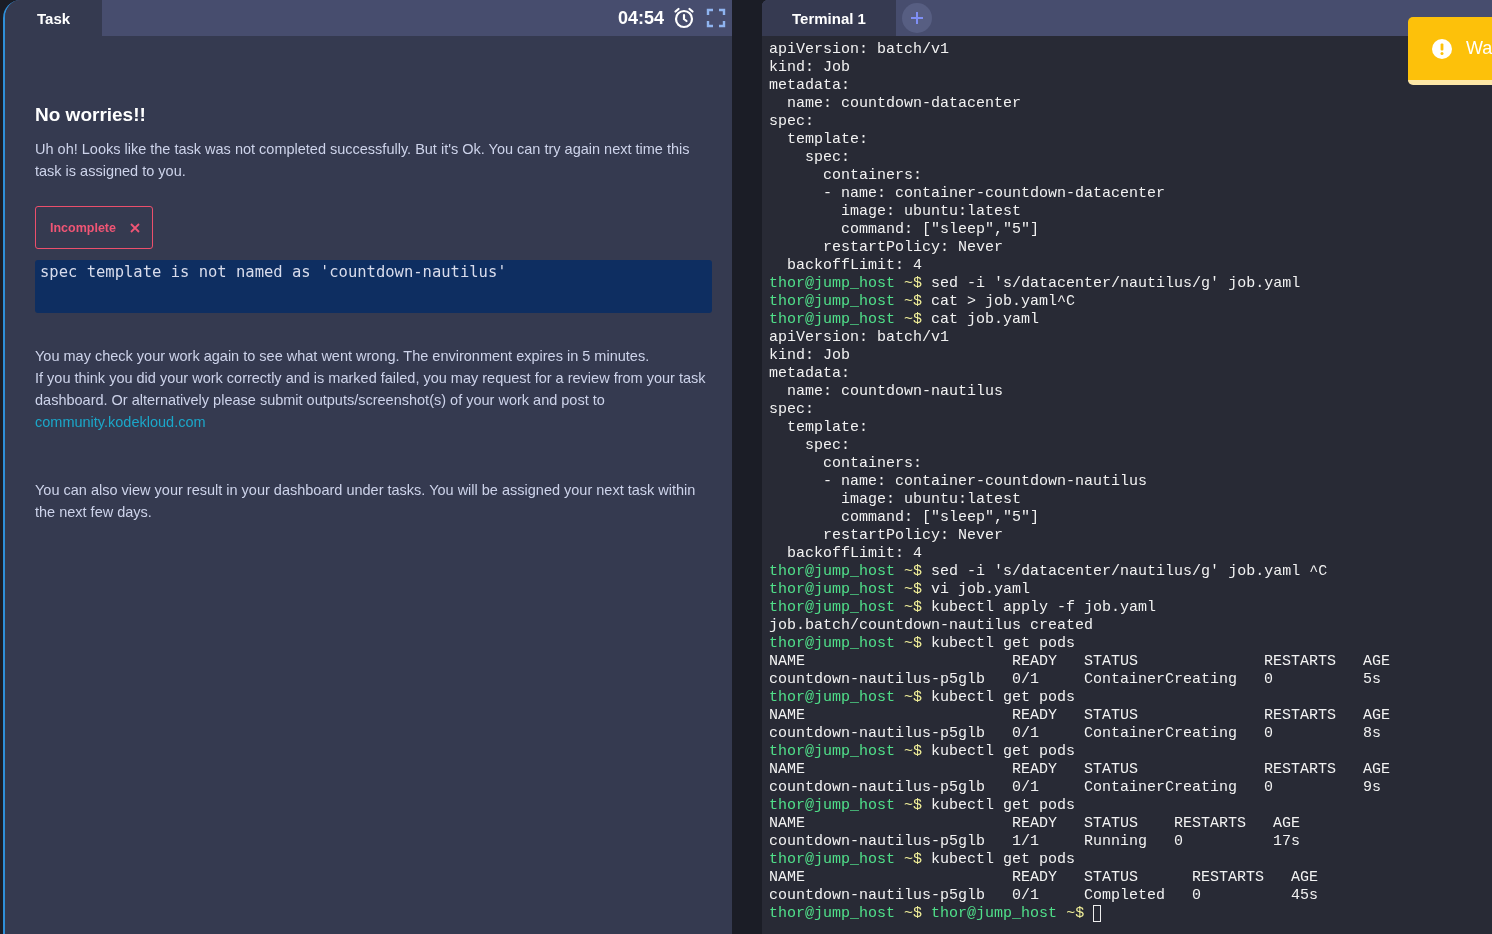 Image resolution: width=1492 pixels, height=934 pixels. I want to click on terminal-output-line: job.batch/countdown-nautilus created, so click(931, 626).